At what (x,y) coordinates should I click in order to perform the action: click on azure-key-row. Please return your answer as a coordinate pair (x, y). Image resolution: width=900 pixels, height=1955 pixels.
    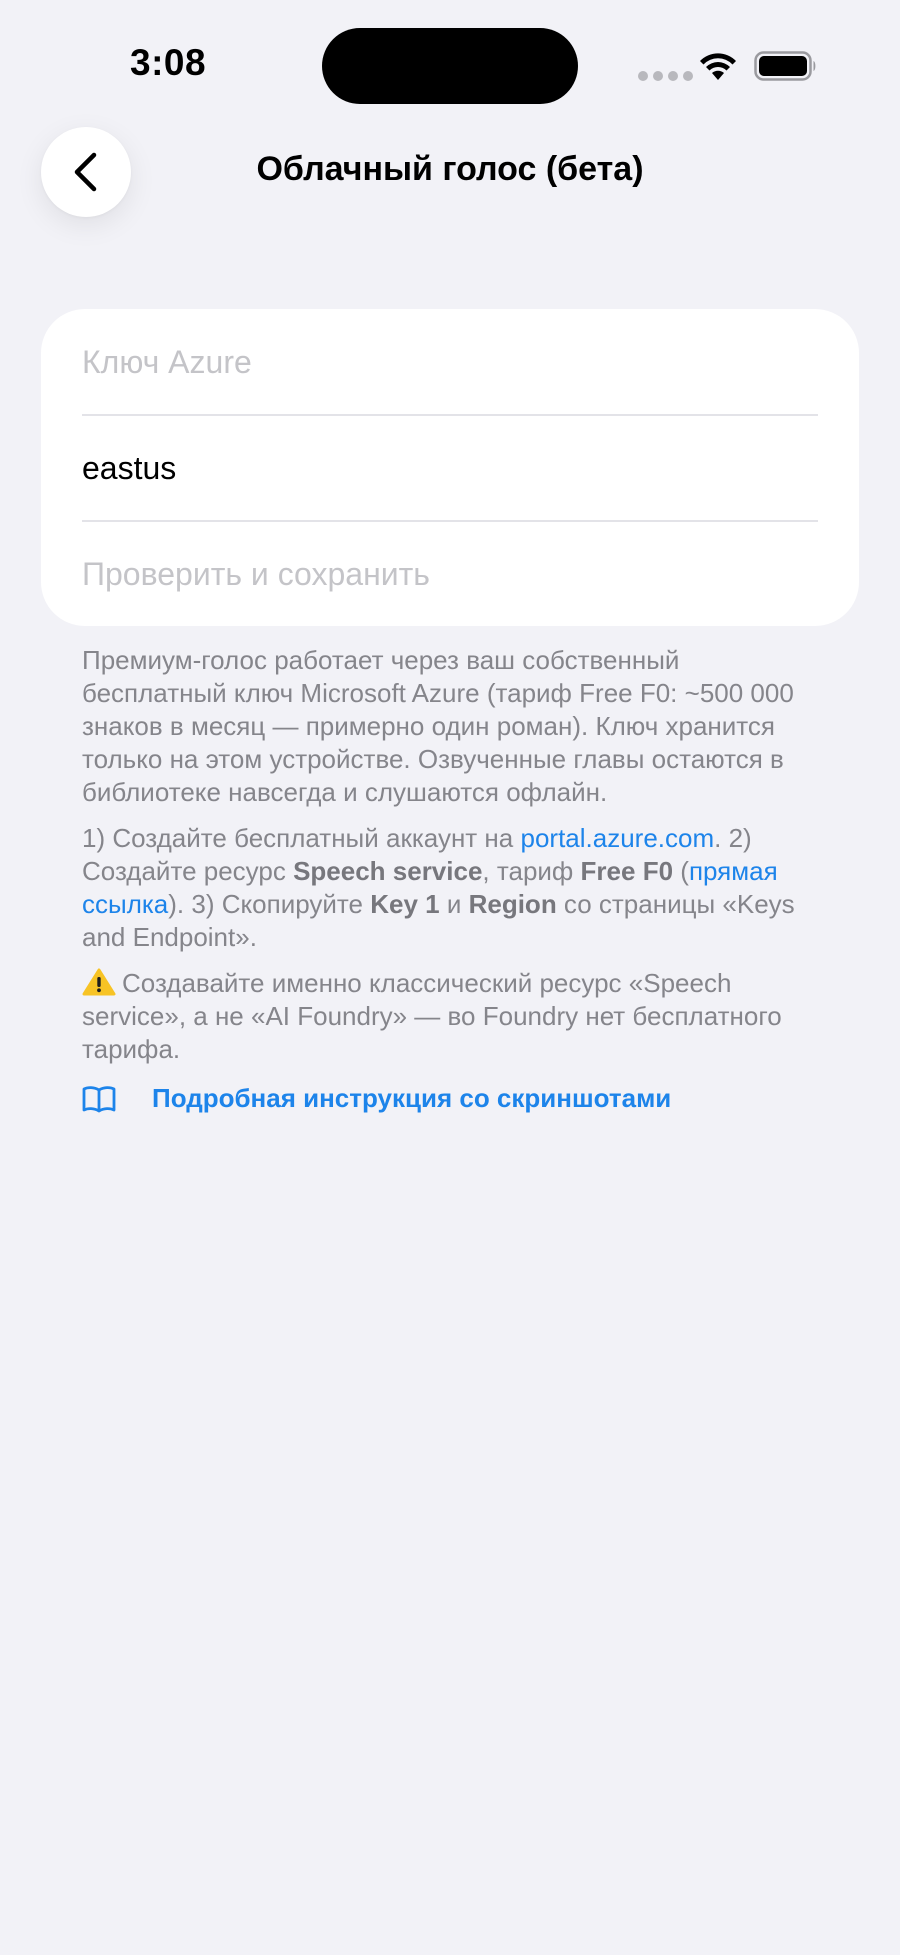
    Looking at the image, I should click on (450, 362).